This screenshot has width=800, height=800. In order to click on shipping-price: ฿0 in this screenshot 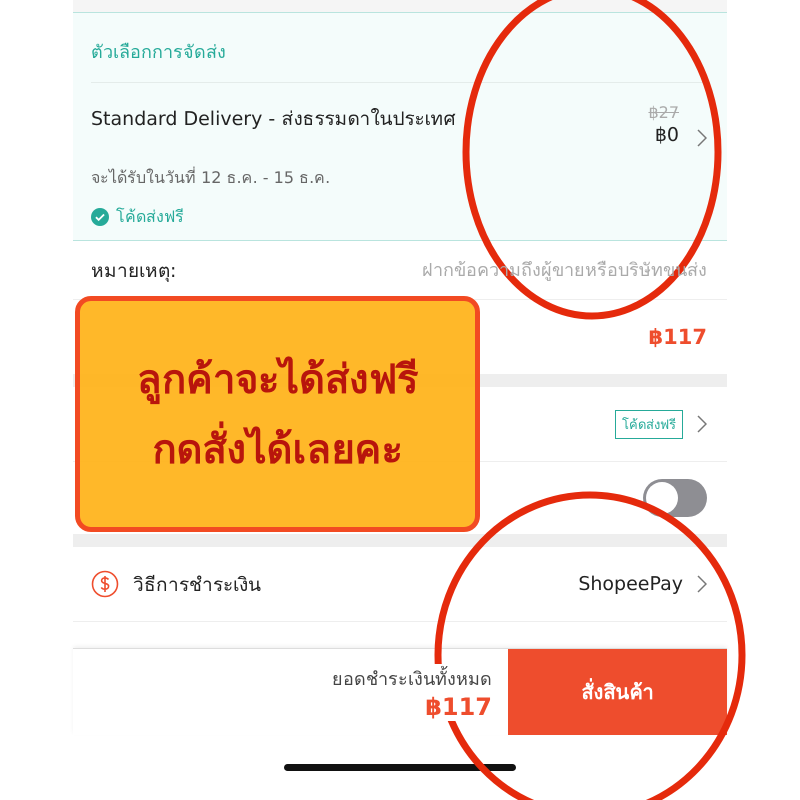, I will do `click(666, 135)`.